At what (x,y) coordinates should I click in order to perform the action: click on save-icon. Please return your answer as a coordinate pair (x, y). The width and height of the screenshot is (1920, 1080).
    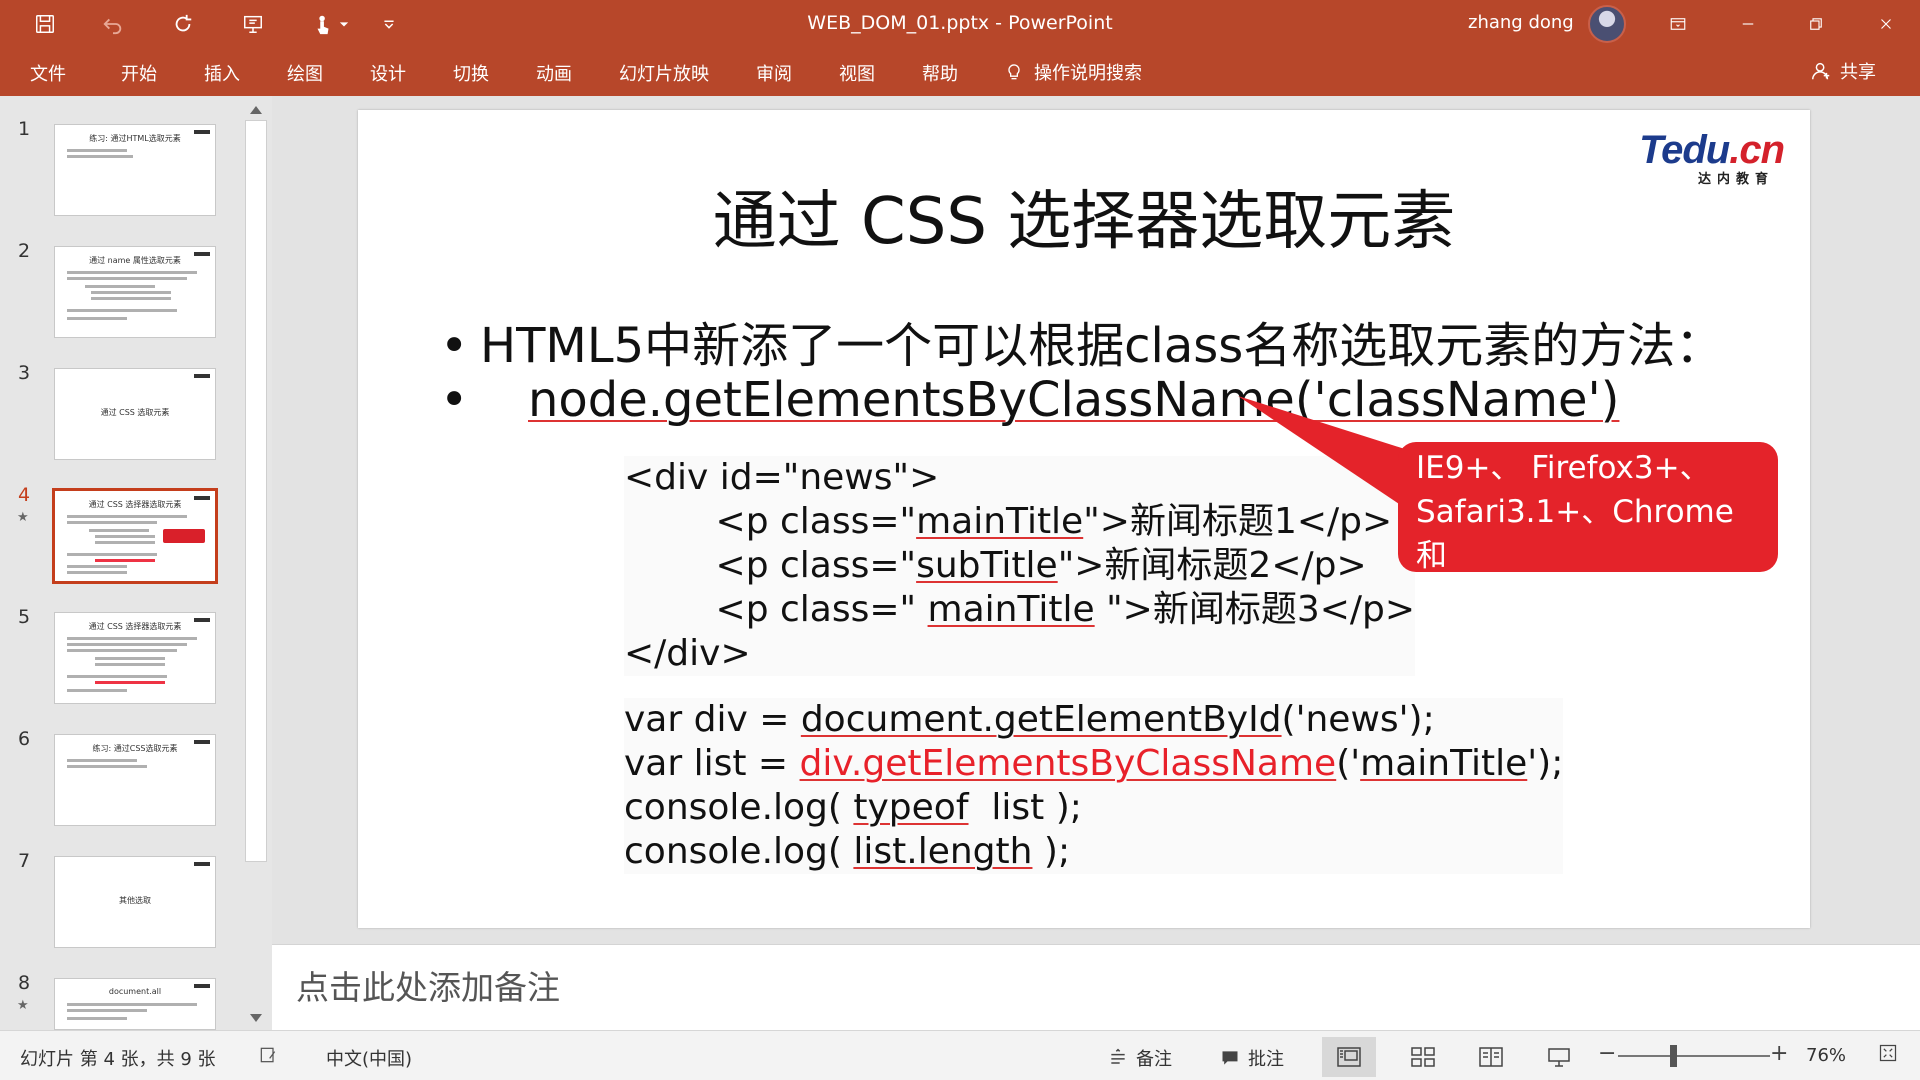
    Looking at the image, I should click on (45, 24).